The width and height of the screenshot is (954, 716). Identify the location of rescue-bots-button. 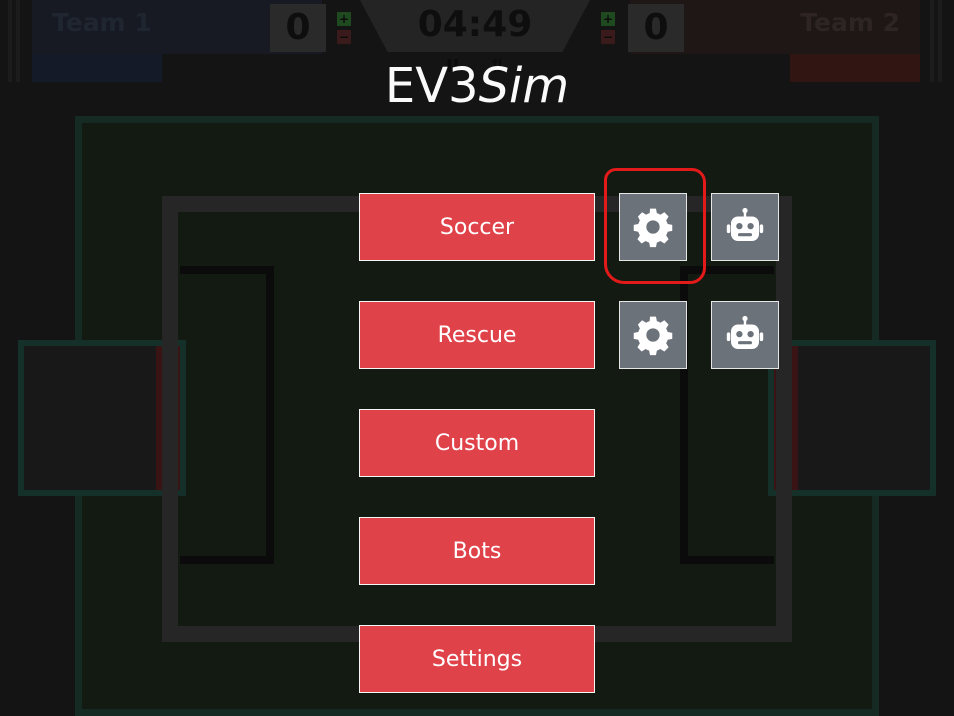
(745, 335).